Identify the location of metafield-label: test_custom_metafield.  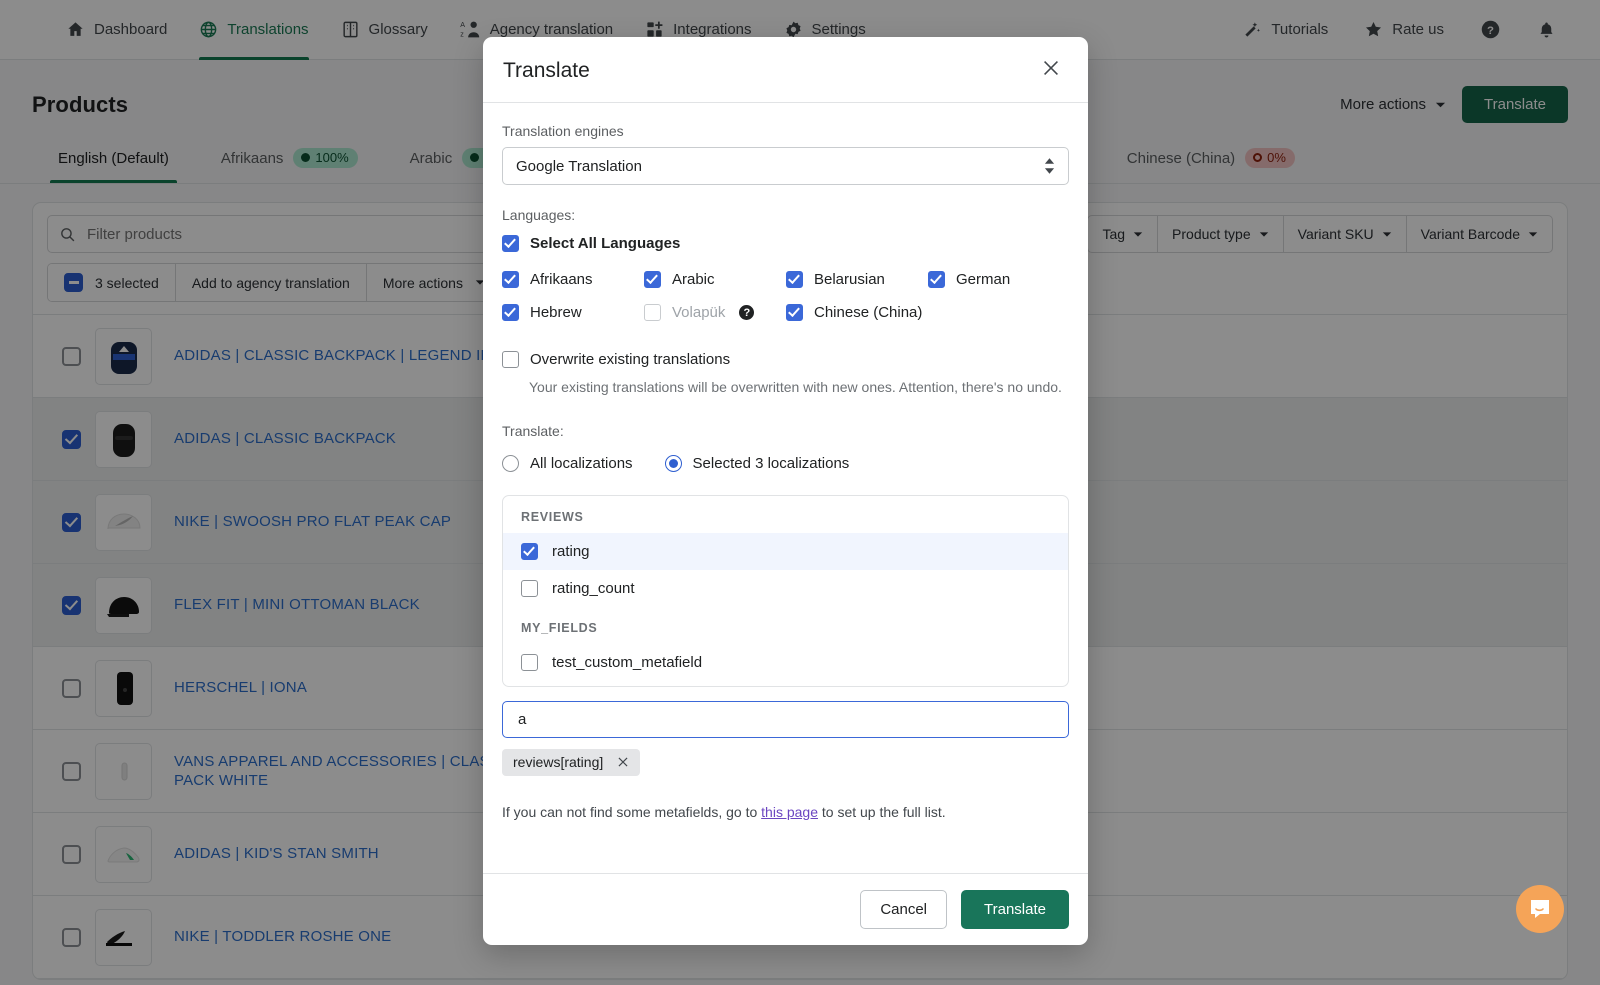
(627, 662).